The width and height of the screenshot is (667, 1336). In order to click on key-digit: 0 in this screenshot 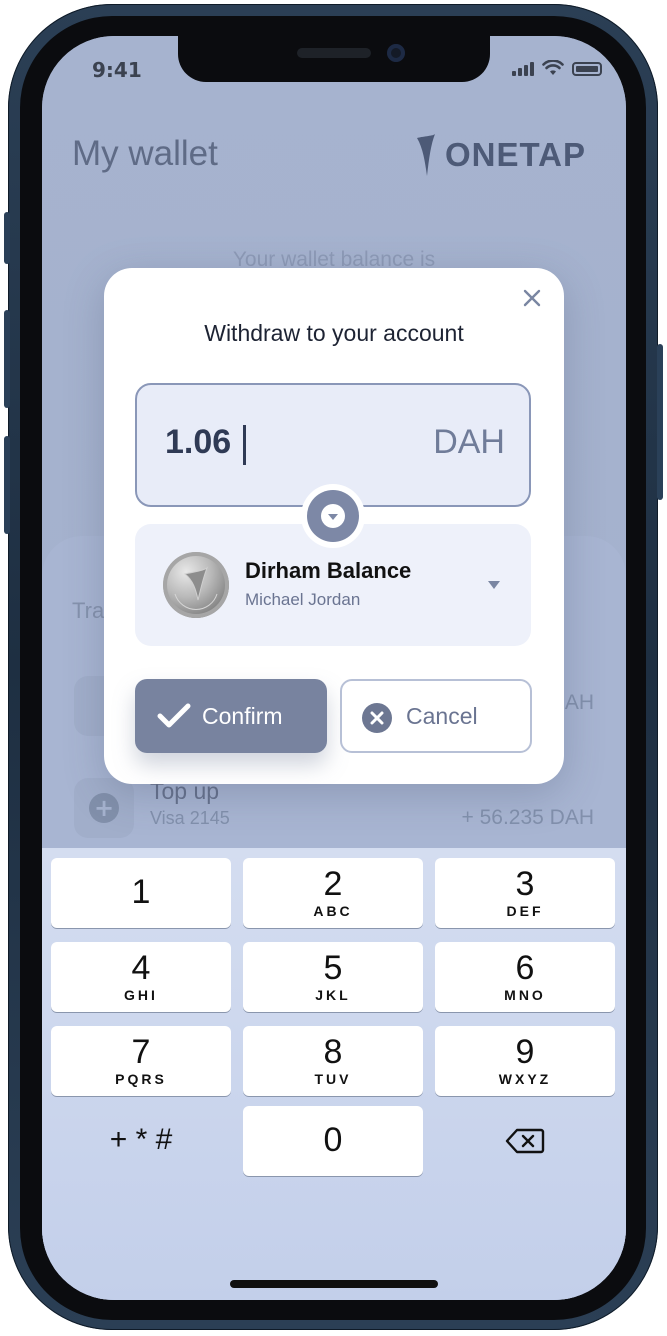, I will do `click(333, 1140)`.